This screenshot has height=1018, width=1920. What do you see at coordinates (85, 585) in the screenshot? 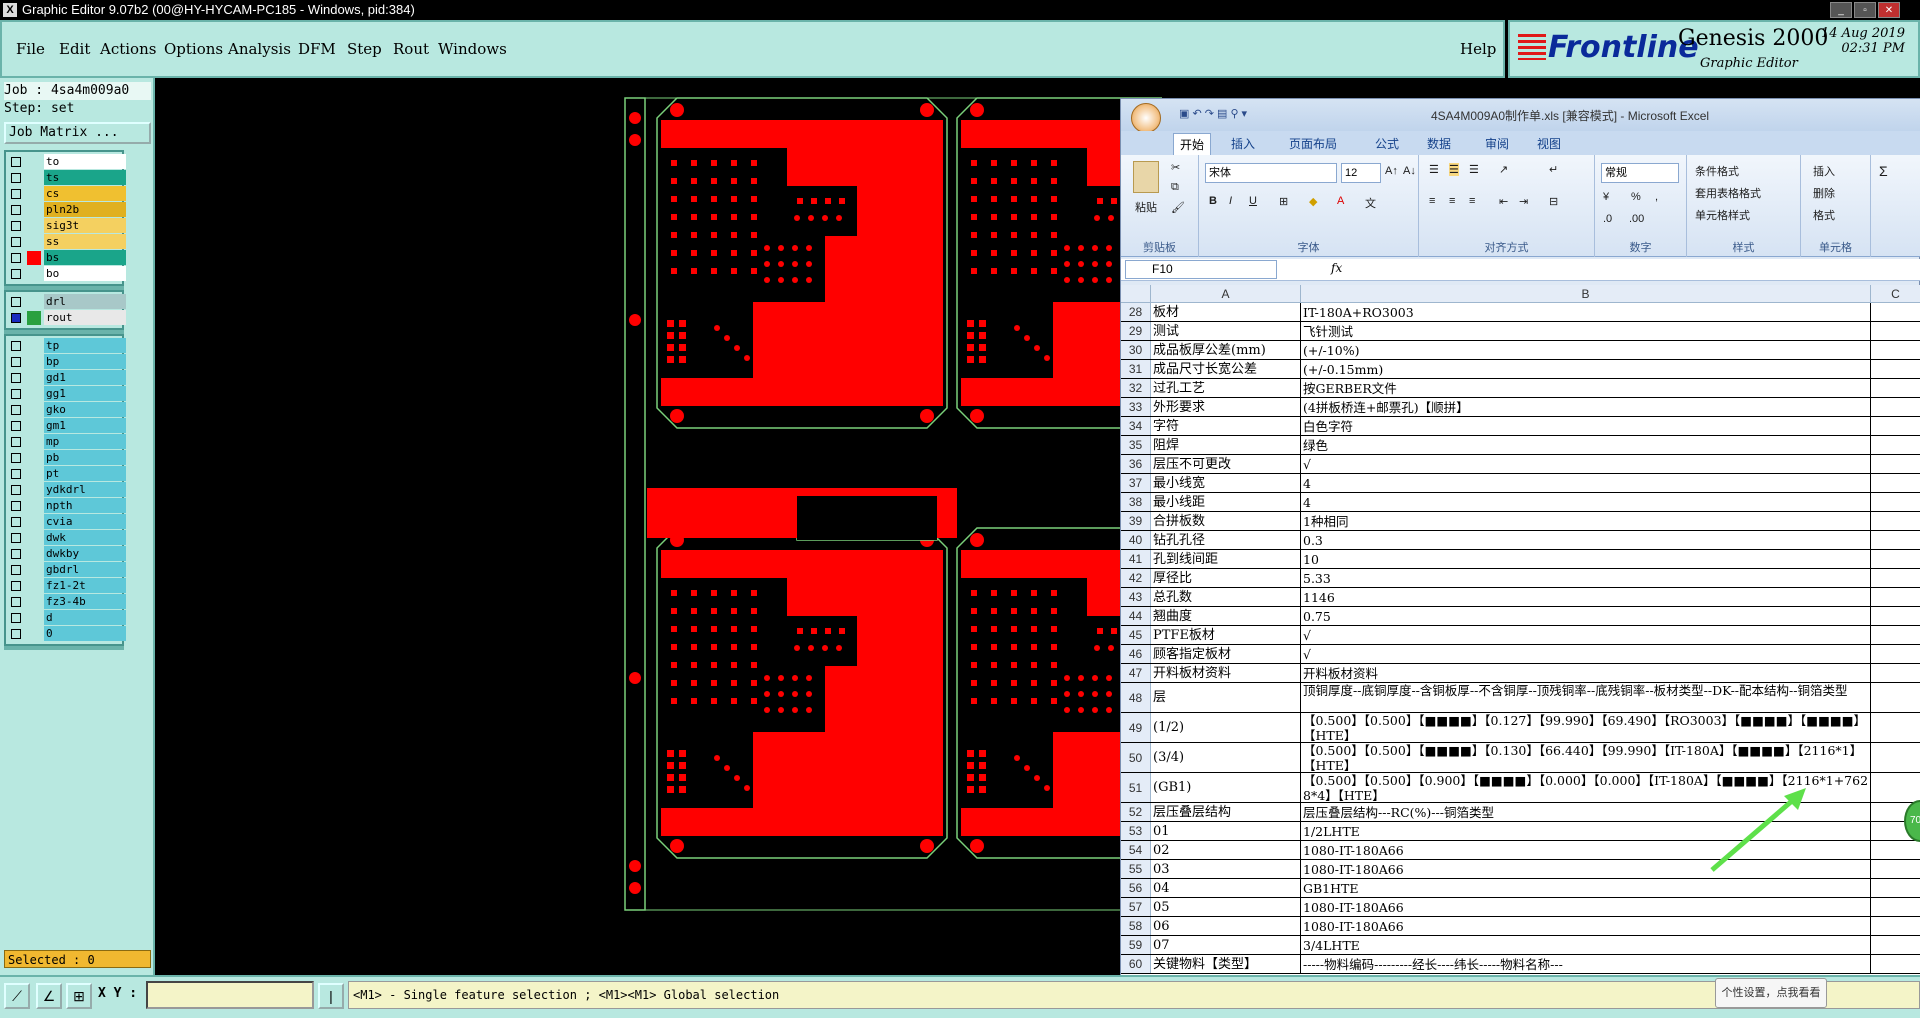
I see `layer-name: fz1-2t` at bounding box center [85, 585].